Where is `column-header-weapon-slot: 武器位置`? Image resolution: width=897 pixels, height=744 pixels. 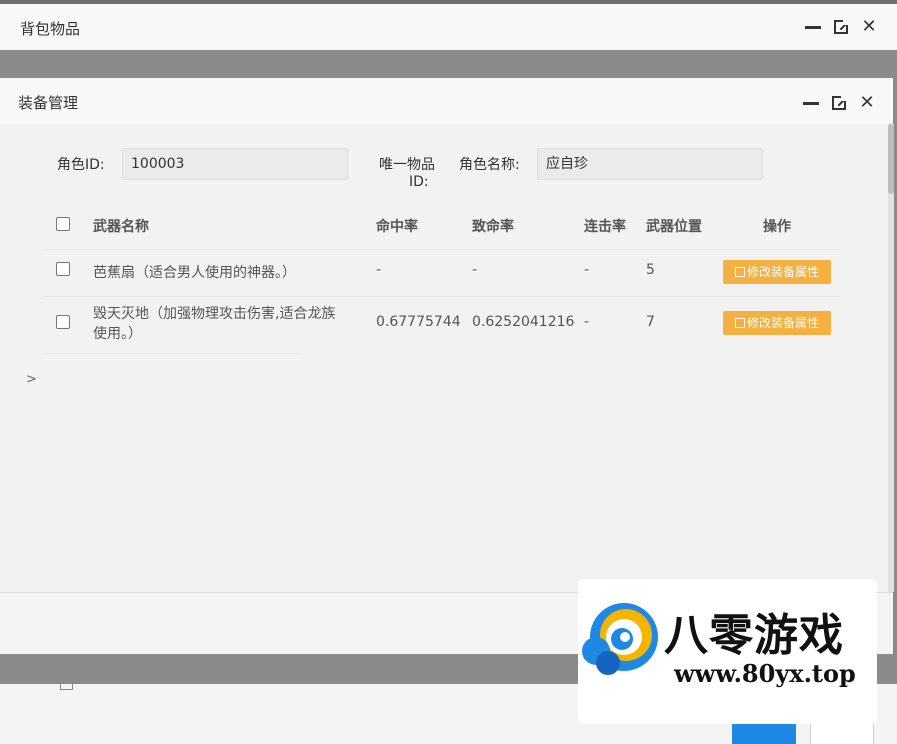 column-header-weapon-slot: 武器位置 is located at coordinates (674, 227).